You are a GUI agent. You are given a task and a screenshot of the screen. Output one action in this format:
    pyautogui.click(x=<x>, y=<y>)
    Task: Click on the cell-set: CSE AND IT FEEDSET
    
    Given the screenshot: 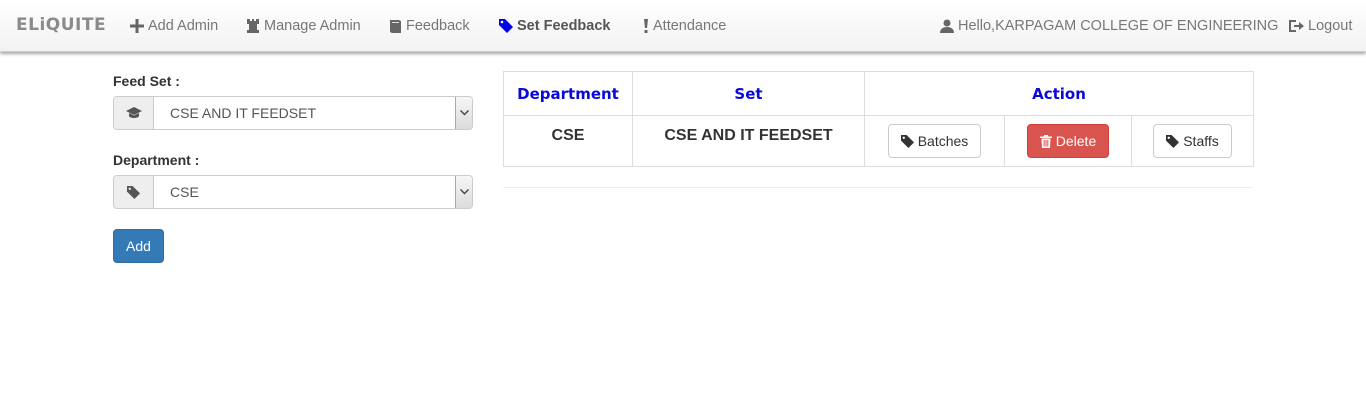 What is the action you would take?
    pyautogui.click(x=748, y=141)
    